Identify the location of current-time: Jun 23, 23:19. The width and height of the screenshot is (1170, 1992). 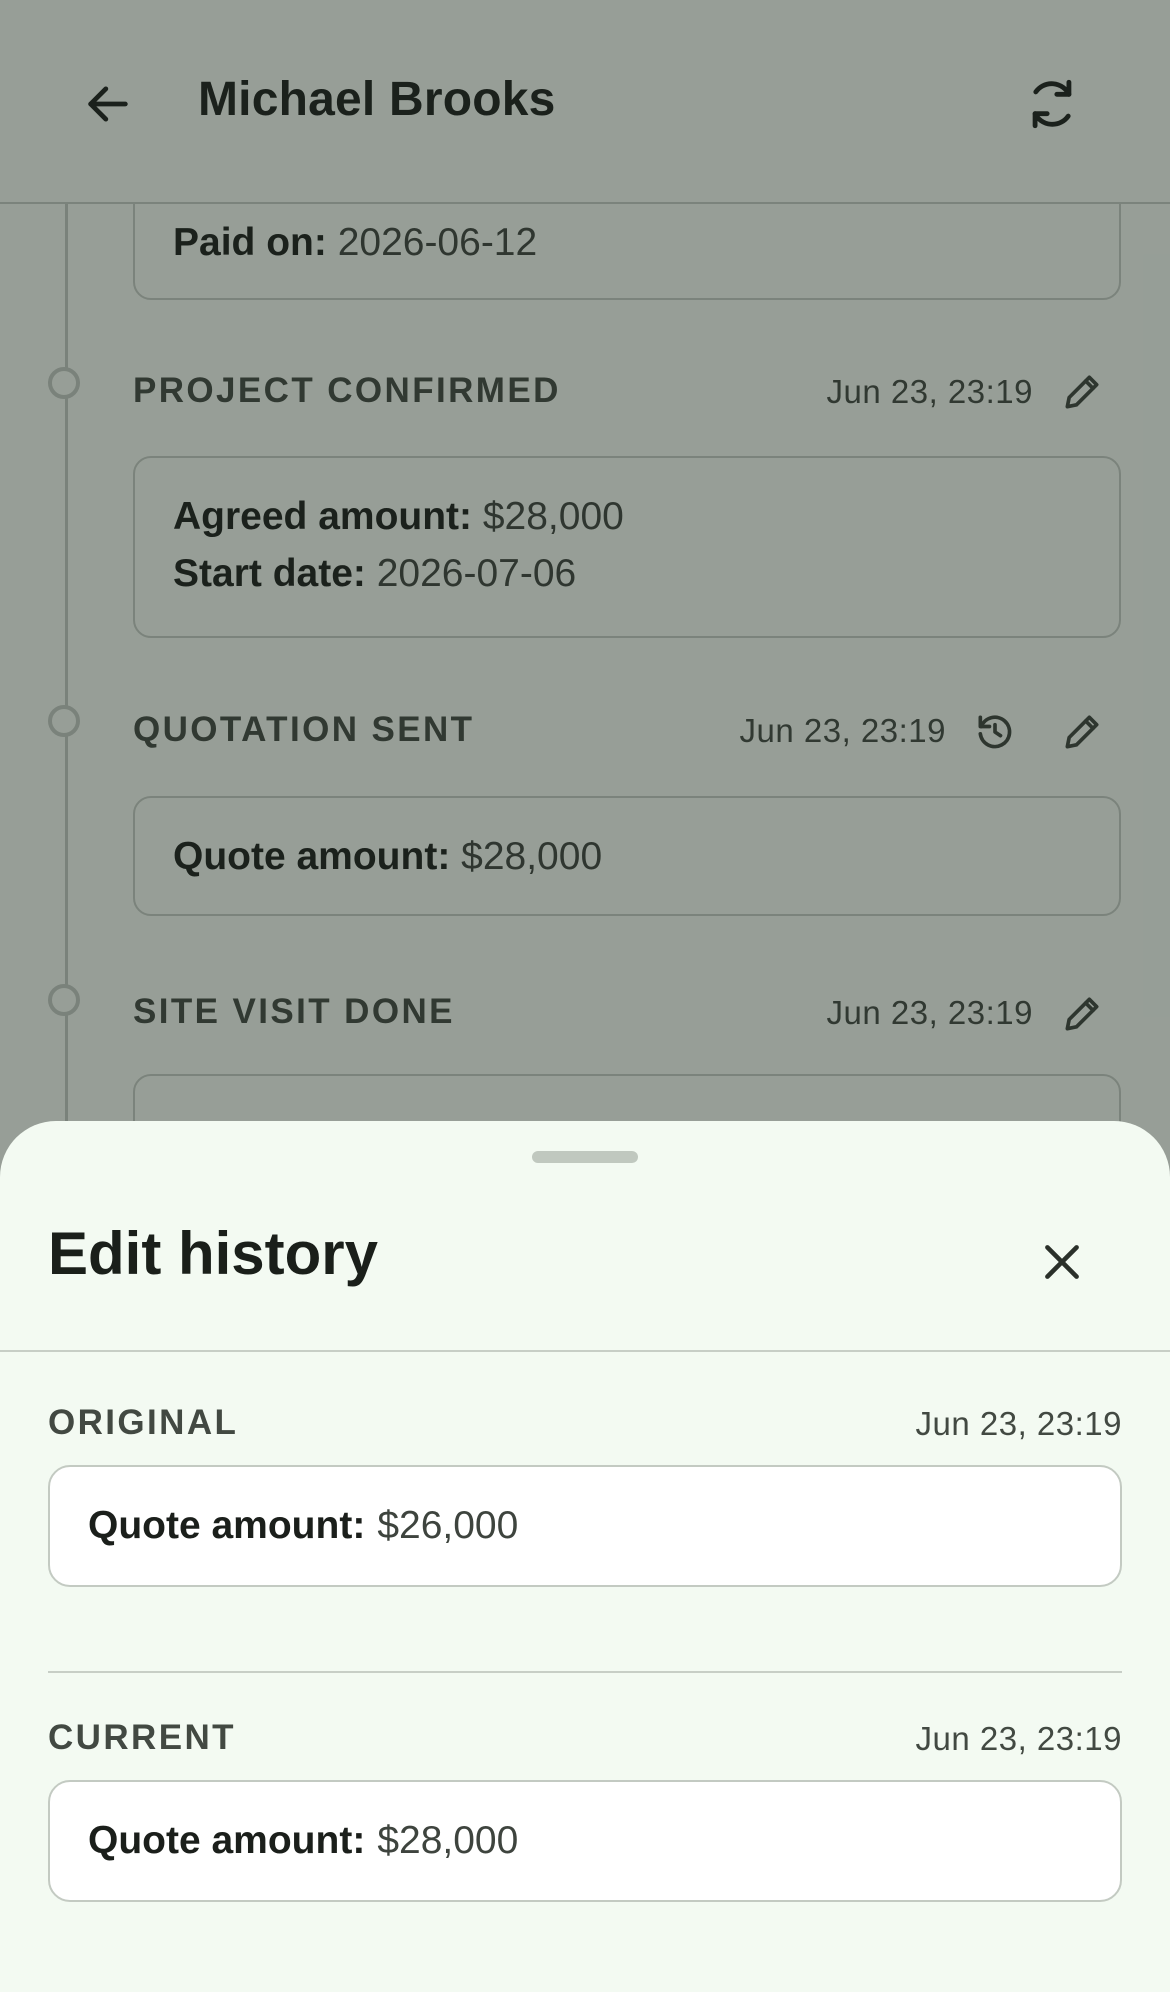
(1018, 1738).